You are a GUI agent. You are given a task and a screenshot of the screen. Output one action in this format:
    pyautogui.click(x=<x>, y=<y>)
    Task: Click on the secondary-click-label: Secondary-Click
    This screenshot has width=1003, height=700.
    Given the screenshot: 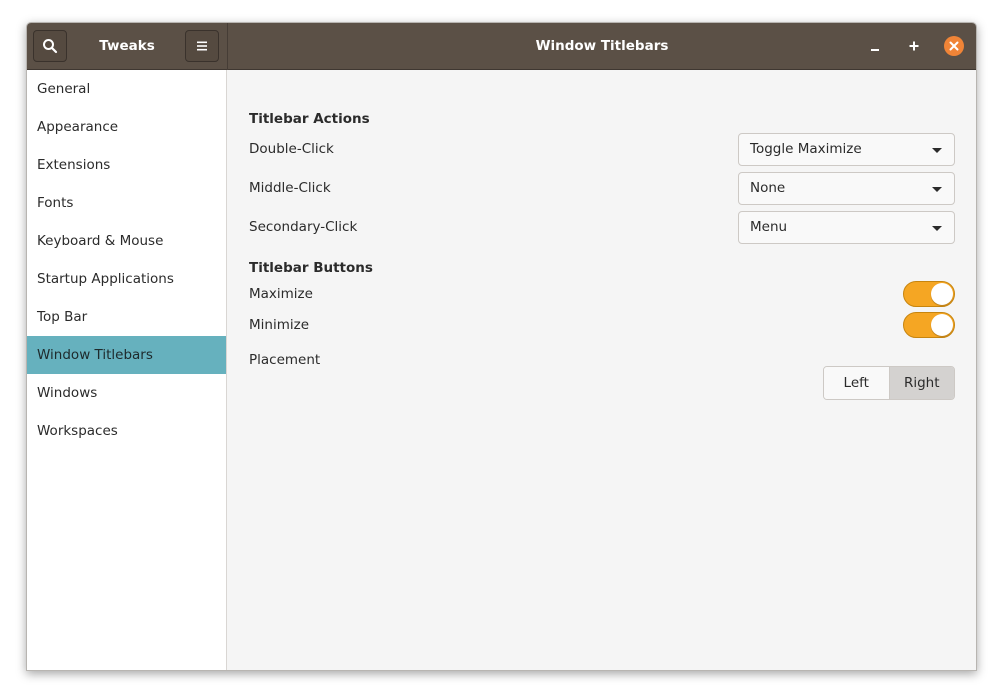 What is the action you would take?
    pyautogui.click(x=303, y=227)
    